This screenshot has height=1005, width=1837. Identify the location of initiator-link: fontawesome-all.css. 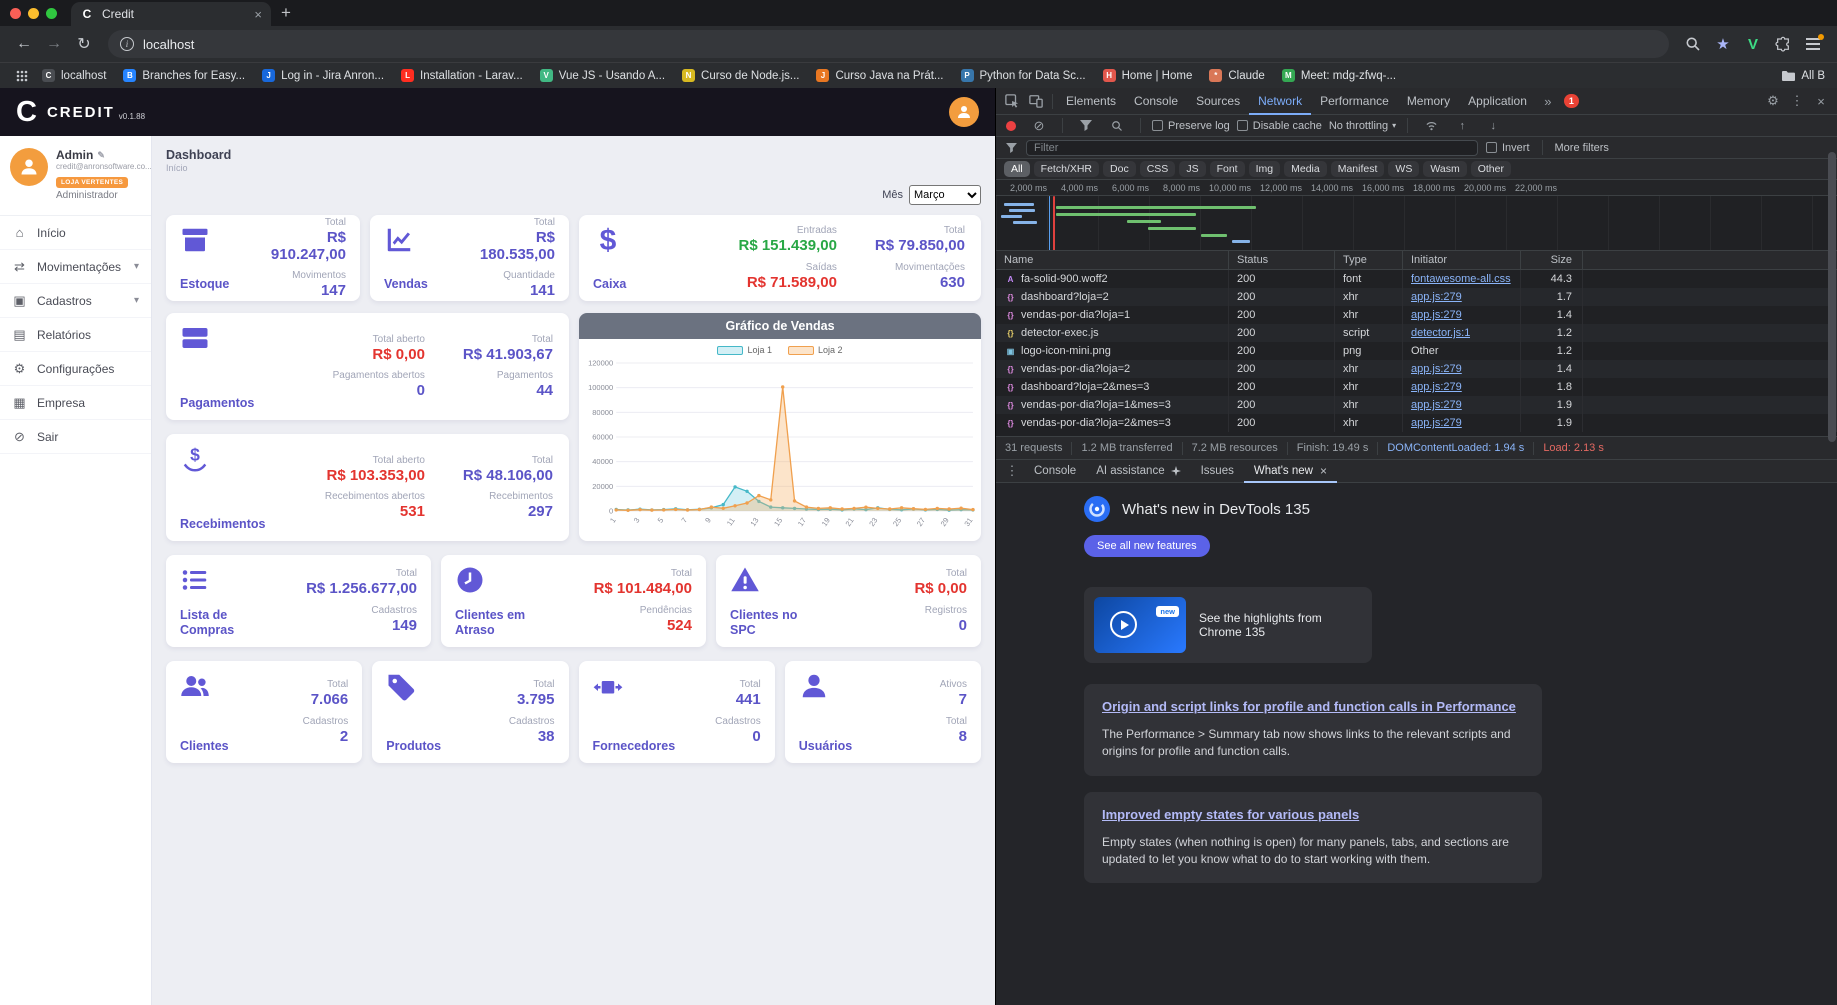
(1461, 279).